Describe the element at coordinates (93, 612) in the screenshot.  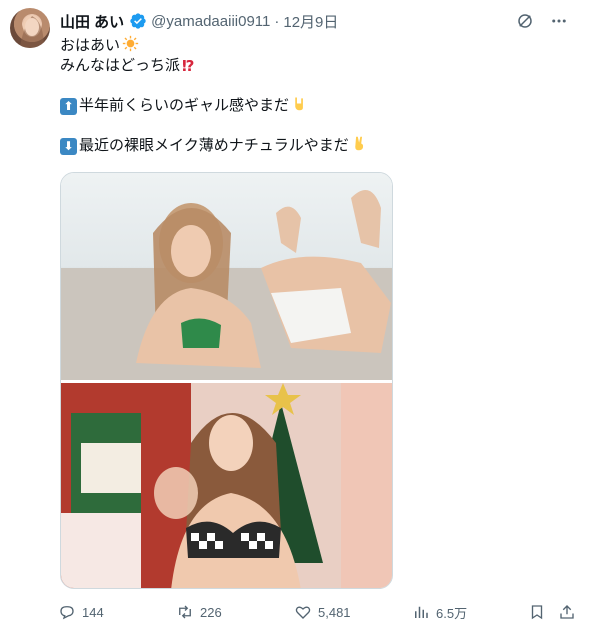
I see `reply-count: 144` at that location.